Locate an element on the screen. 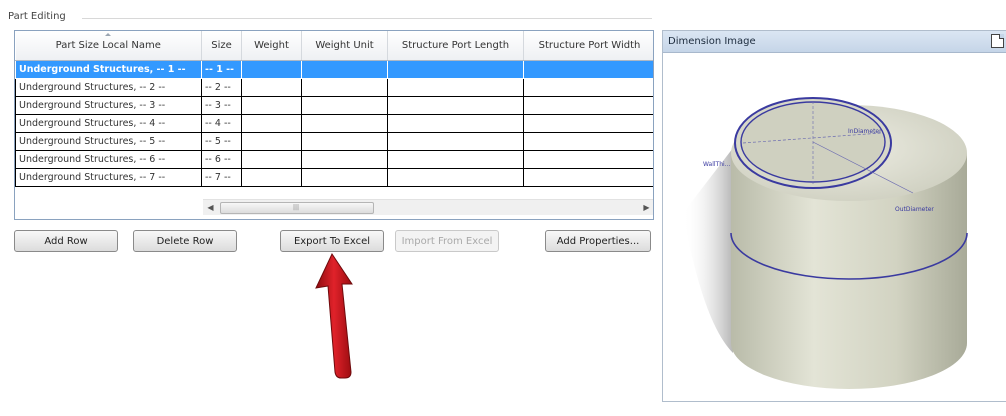 Image resolution: width=1006 pixels, height=416 pixels. cell-part-size-name: Underground Structures, -- 6 -- is located at coordinates (108, 159).